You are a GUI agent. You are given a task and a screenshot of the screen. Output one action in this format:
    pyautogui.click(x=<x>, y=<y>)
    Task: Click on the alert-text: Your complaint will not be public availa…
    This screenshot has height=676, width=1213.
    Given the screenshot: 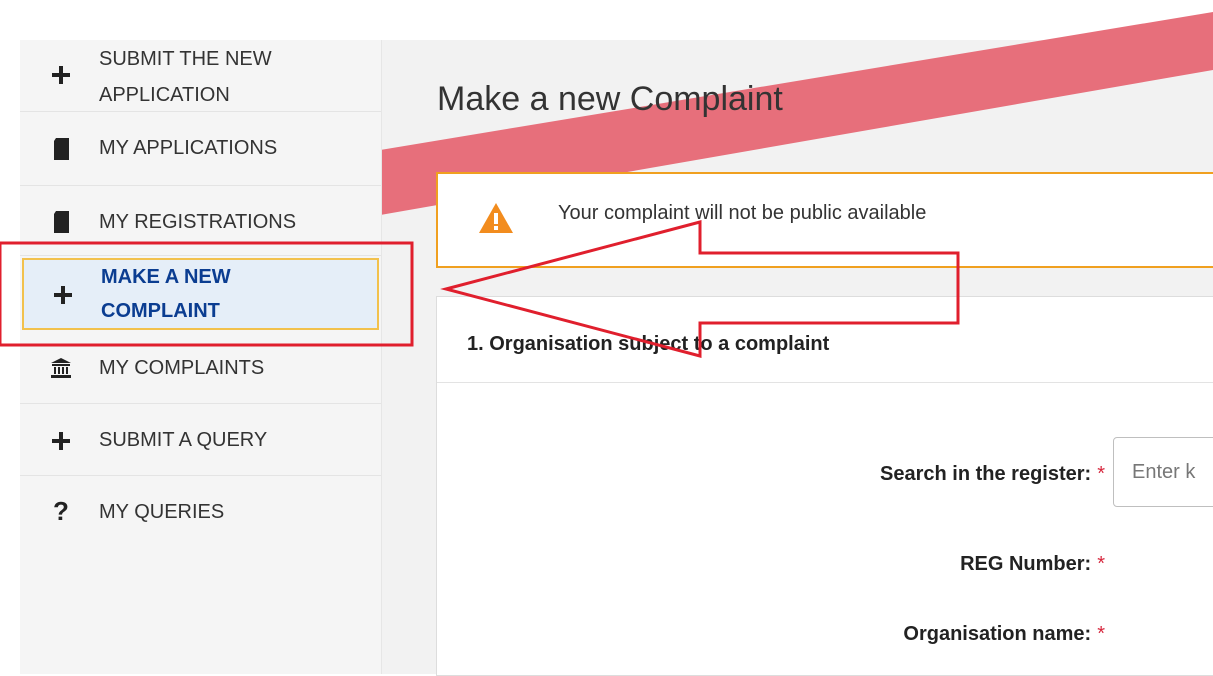 What is the action you would take?
    pyautogui.click(x=742, y=213)
    